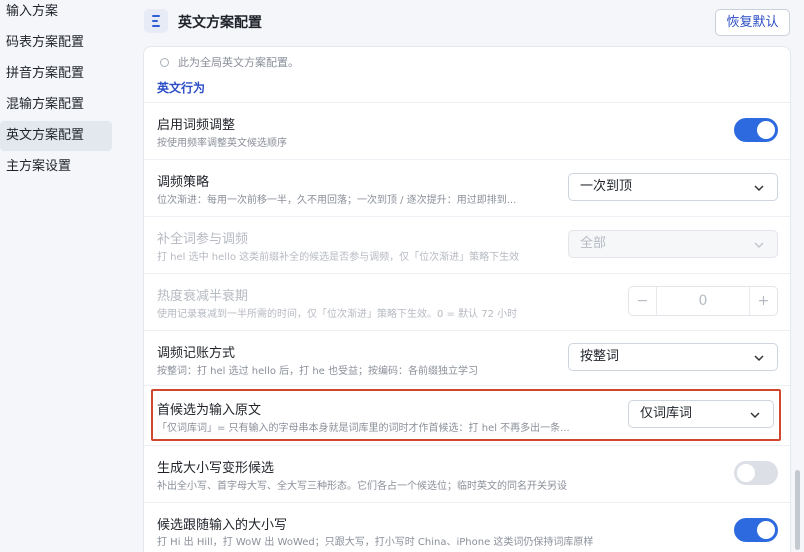  What do you see at coordinates (156, 21) in the screenshot?
I see `list-icon` at bounding box center [156, 21].